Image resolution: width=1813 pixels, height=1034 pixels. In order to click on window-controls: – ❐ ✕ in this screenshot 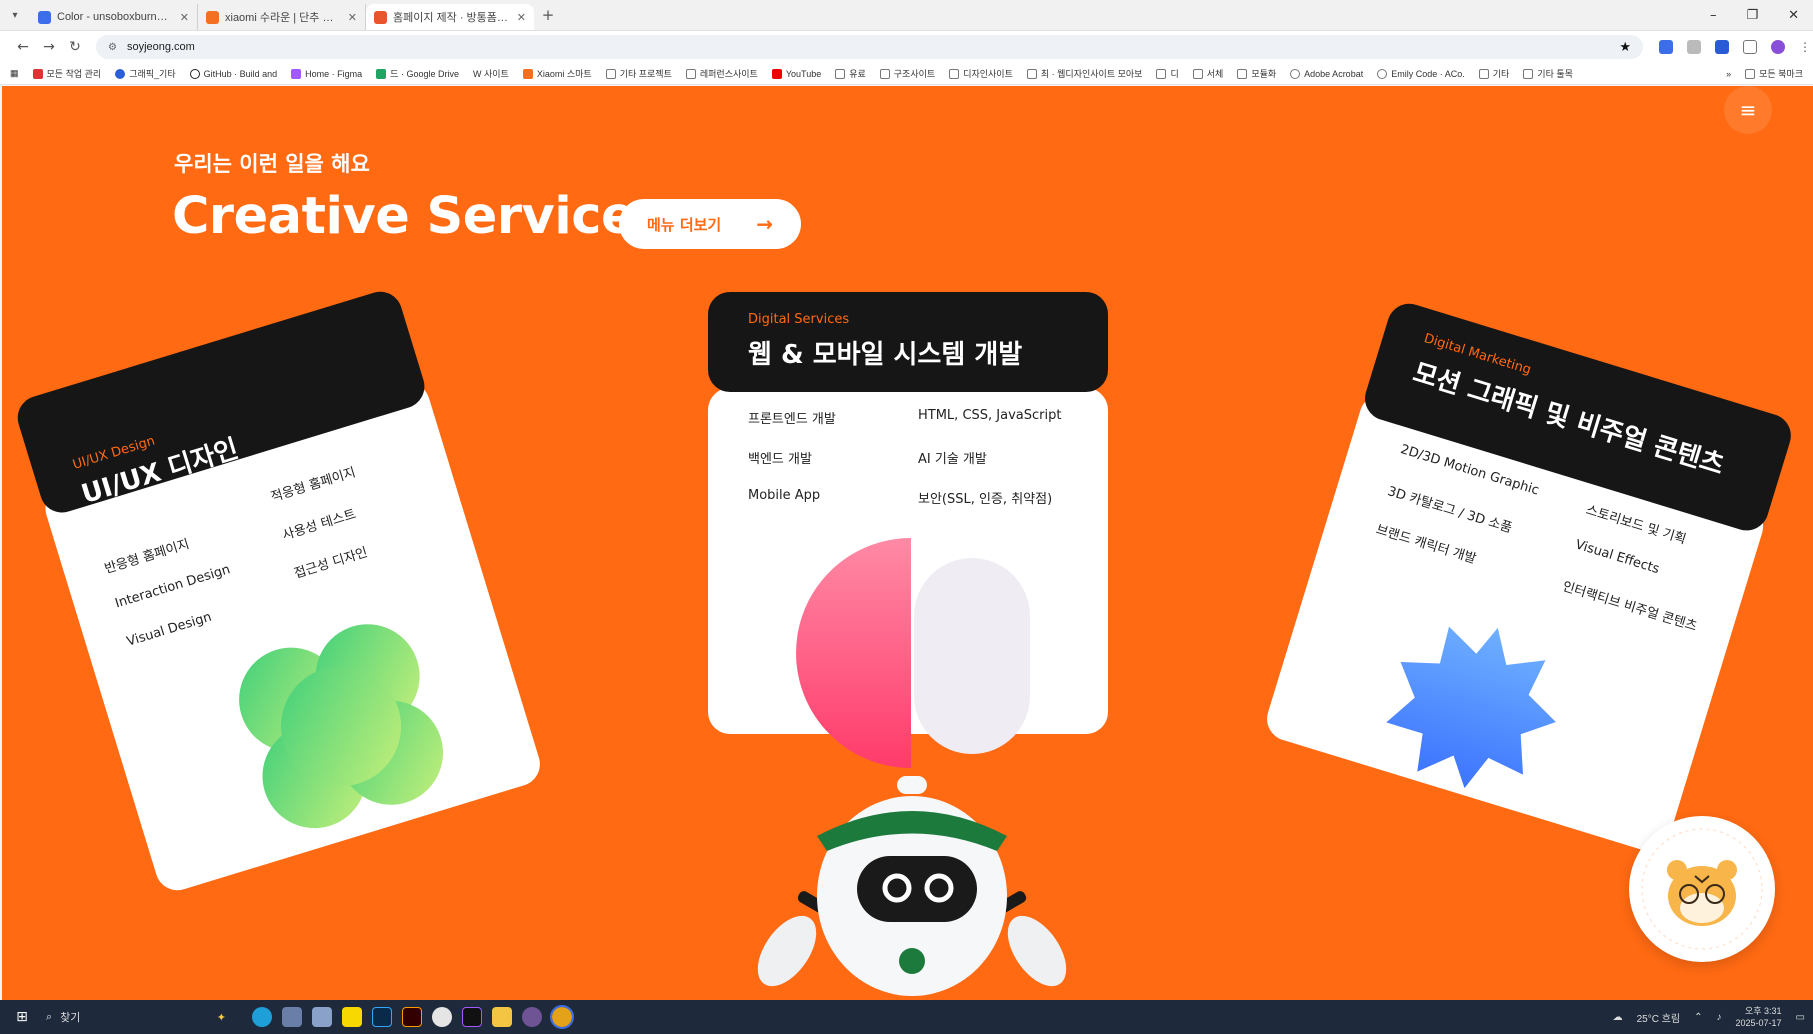, I will do `click(1761, 15)`.